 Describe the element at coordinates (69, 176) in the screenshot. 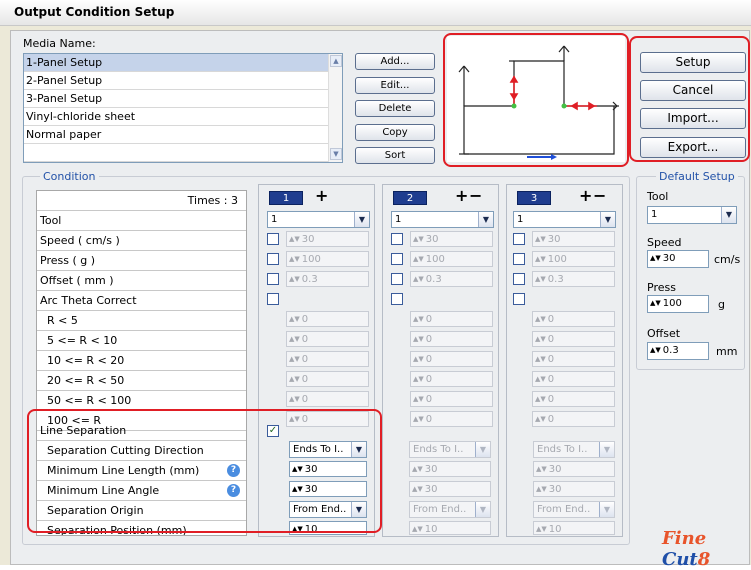

I see `condition-title: Condition` at that location.